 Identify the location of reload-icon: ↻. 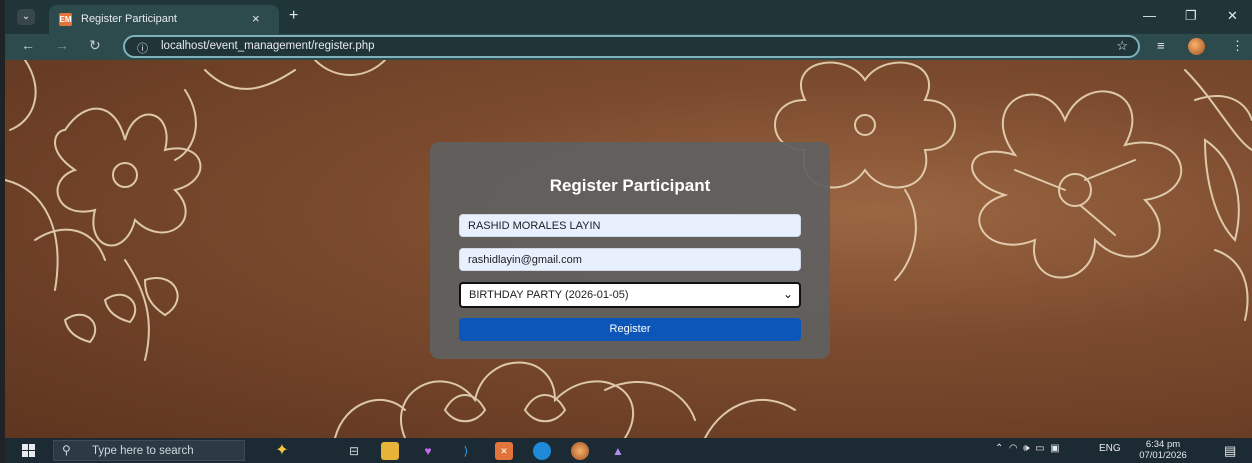
(95, 45).